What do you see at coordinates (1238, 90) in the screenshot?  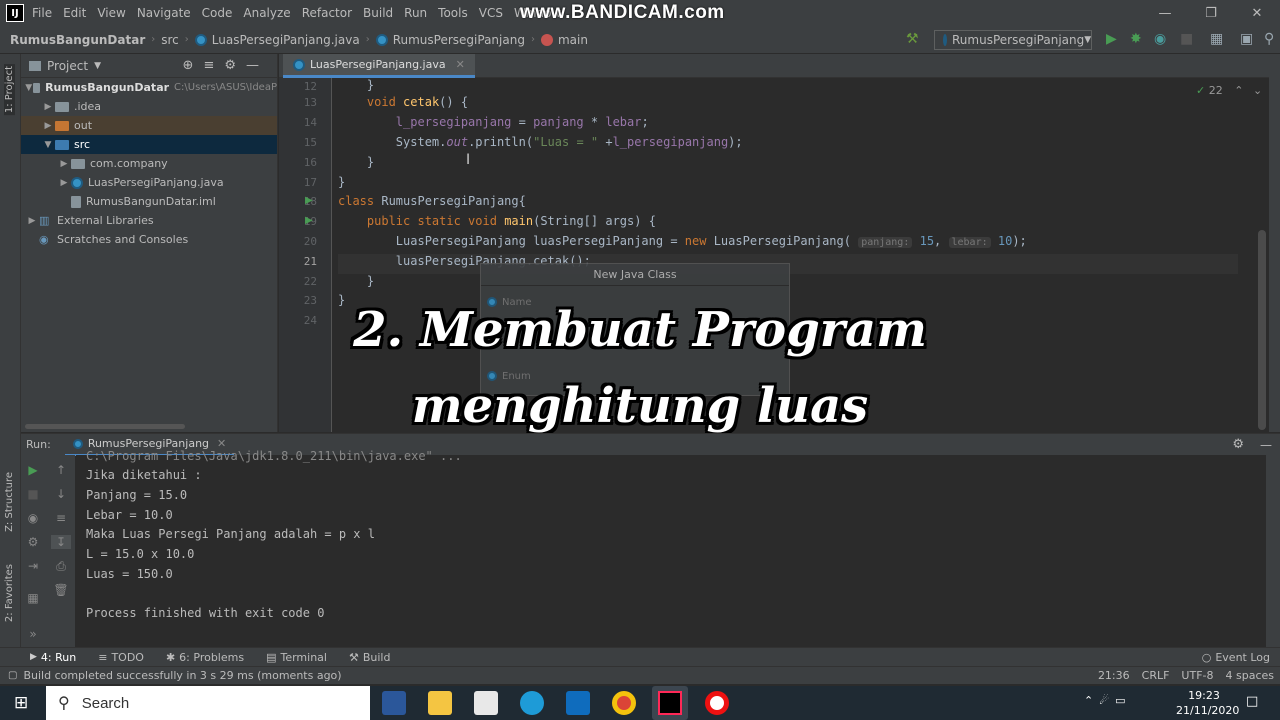 I see `chevron-up-icon: ⌃` at bounding box center [1238, 90].